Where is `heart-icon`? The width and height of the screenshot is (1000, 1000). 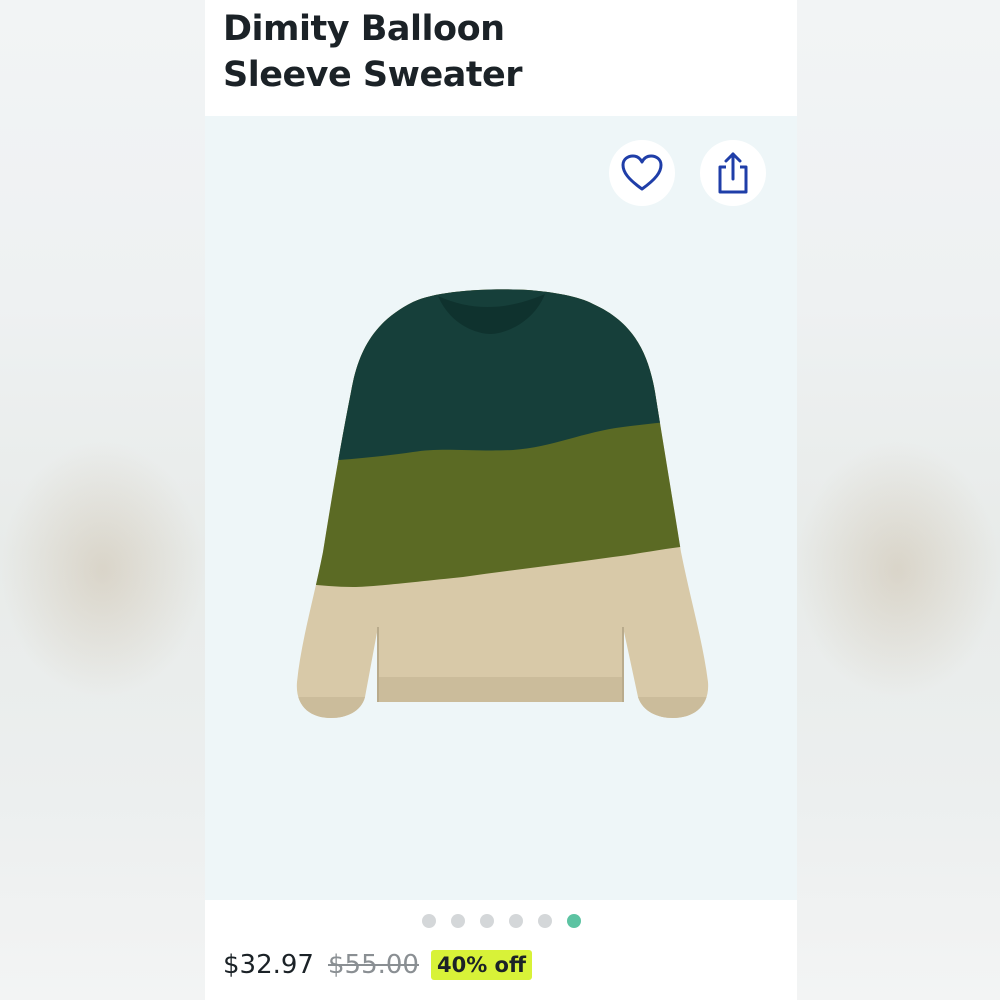
heart-icon is located at coordinates (642, 172).